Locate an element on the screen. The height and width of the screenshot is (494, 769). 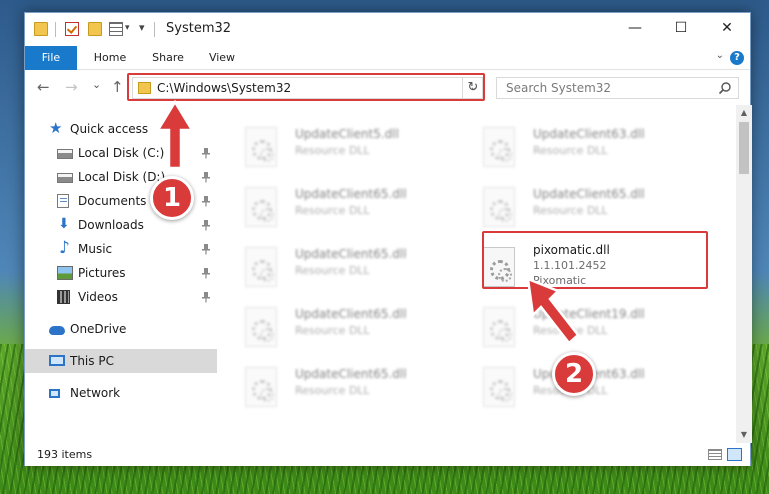
sidebar-item-network: Network is located at coordinates (121, 393).